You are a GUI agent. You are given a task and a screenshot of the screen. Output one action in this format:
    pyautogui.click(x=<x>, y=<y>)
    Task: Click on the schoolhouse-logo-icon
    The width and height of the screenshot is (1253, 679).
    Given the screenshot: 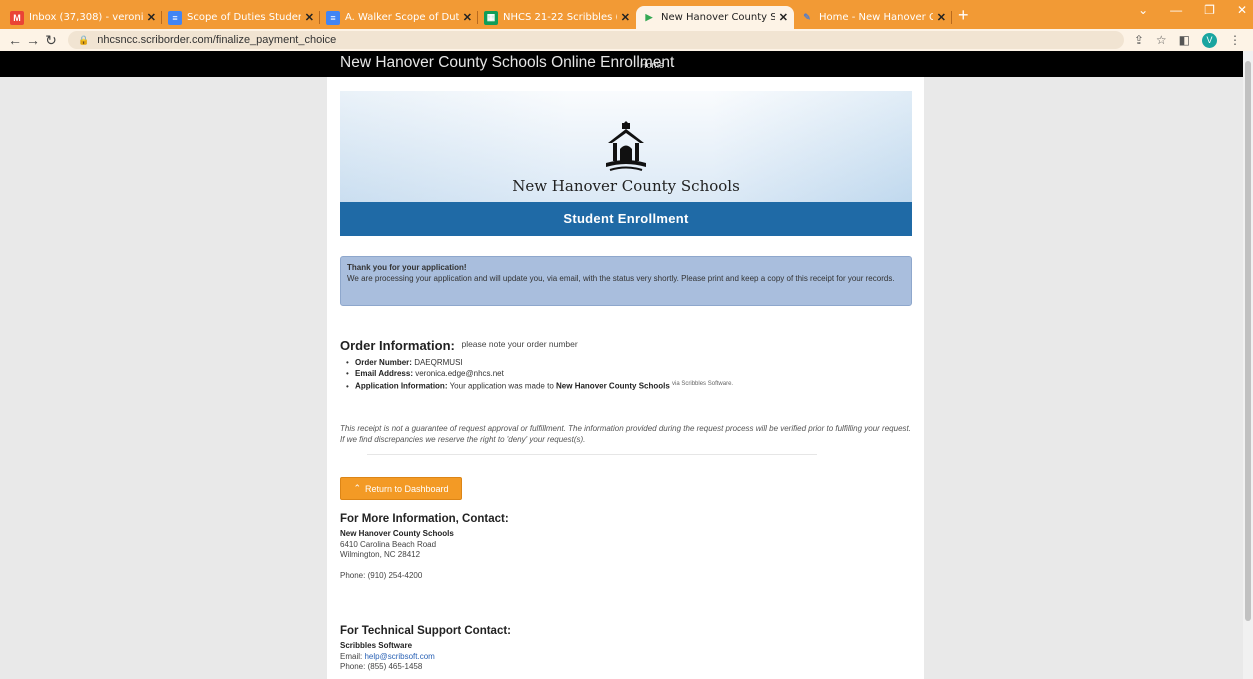 What is the action you would take?
    pyautogui.click(x=626, y=146)
    